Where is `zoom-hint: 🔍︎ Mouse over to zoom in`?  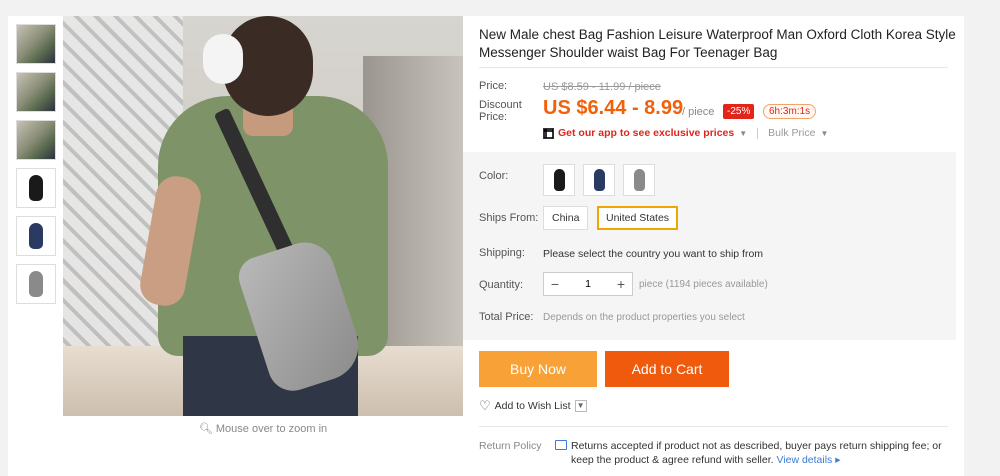 zoom-hint: 🔍︎ Mouse over to zoom in is located at coordinates (263, 428).